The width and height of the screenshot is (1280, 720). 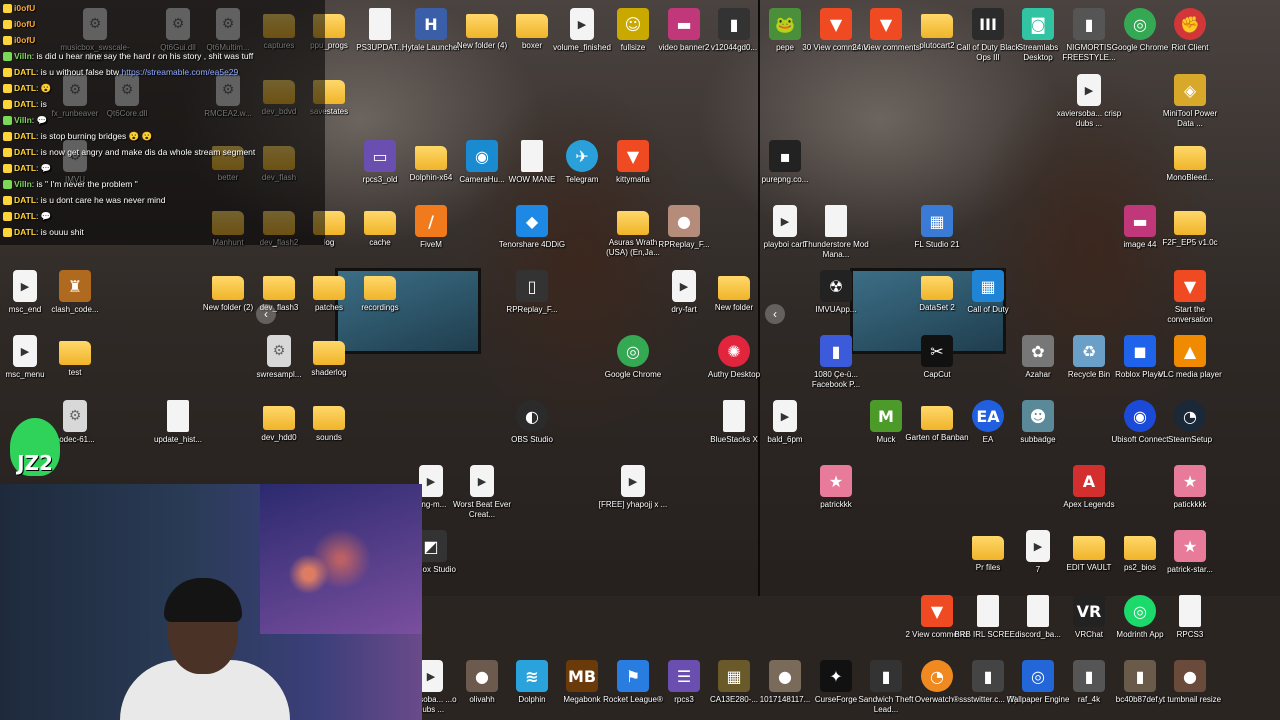 What do you see at coordinates (380, 291) in the screenshot?
I see `desktop-icon: recordings` at bounding box center [380, 291].